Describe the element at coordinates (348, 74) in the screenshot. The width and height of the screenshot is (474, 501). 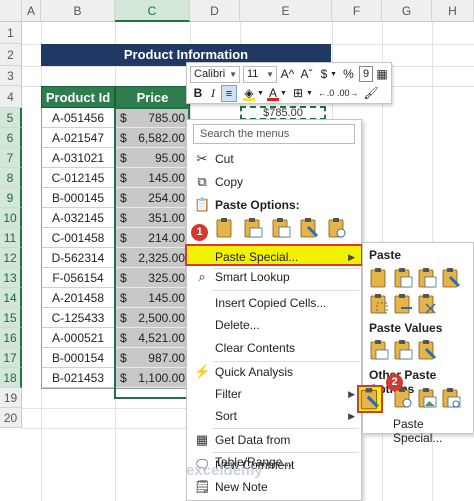
I see `percent-format-button: %` at that location.